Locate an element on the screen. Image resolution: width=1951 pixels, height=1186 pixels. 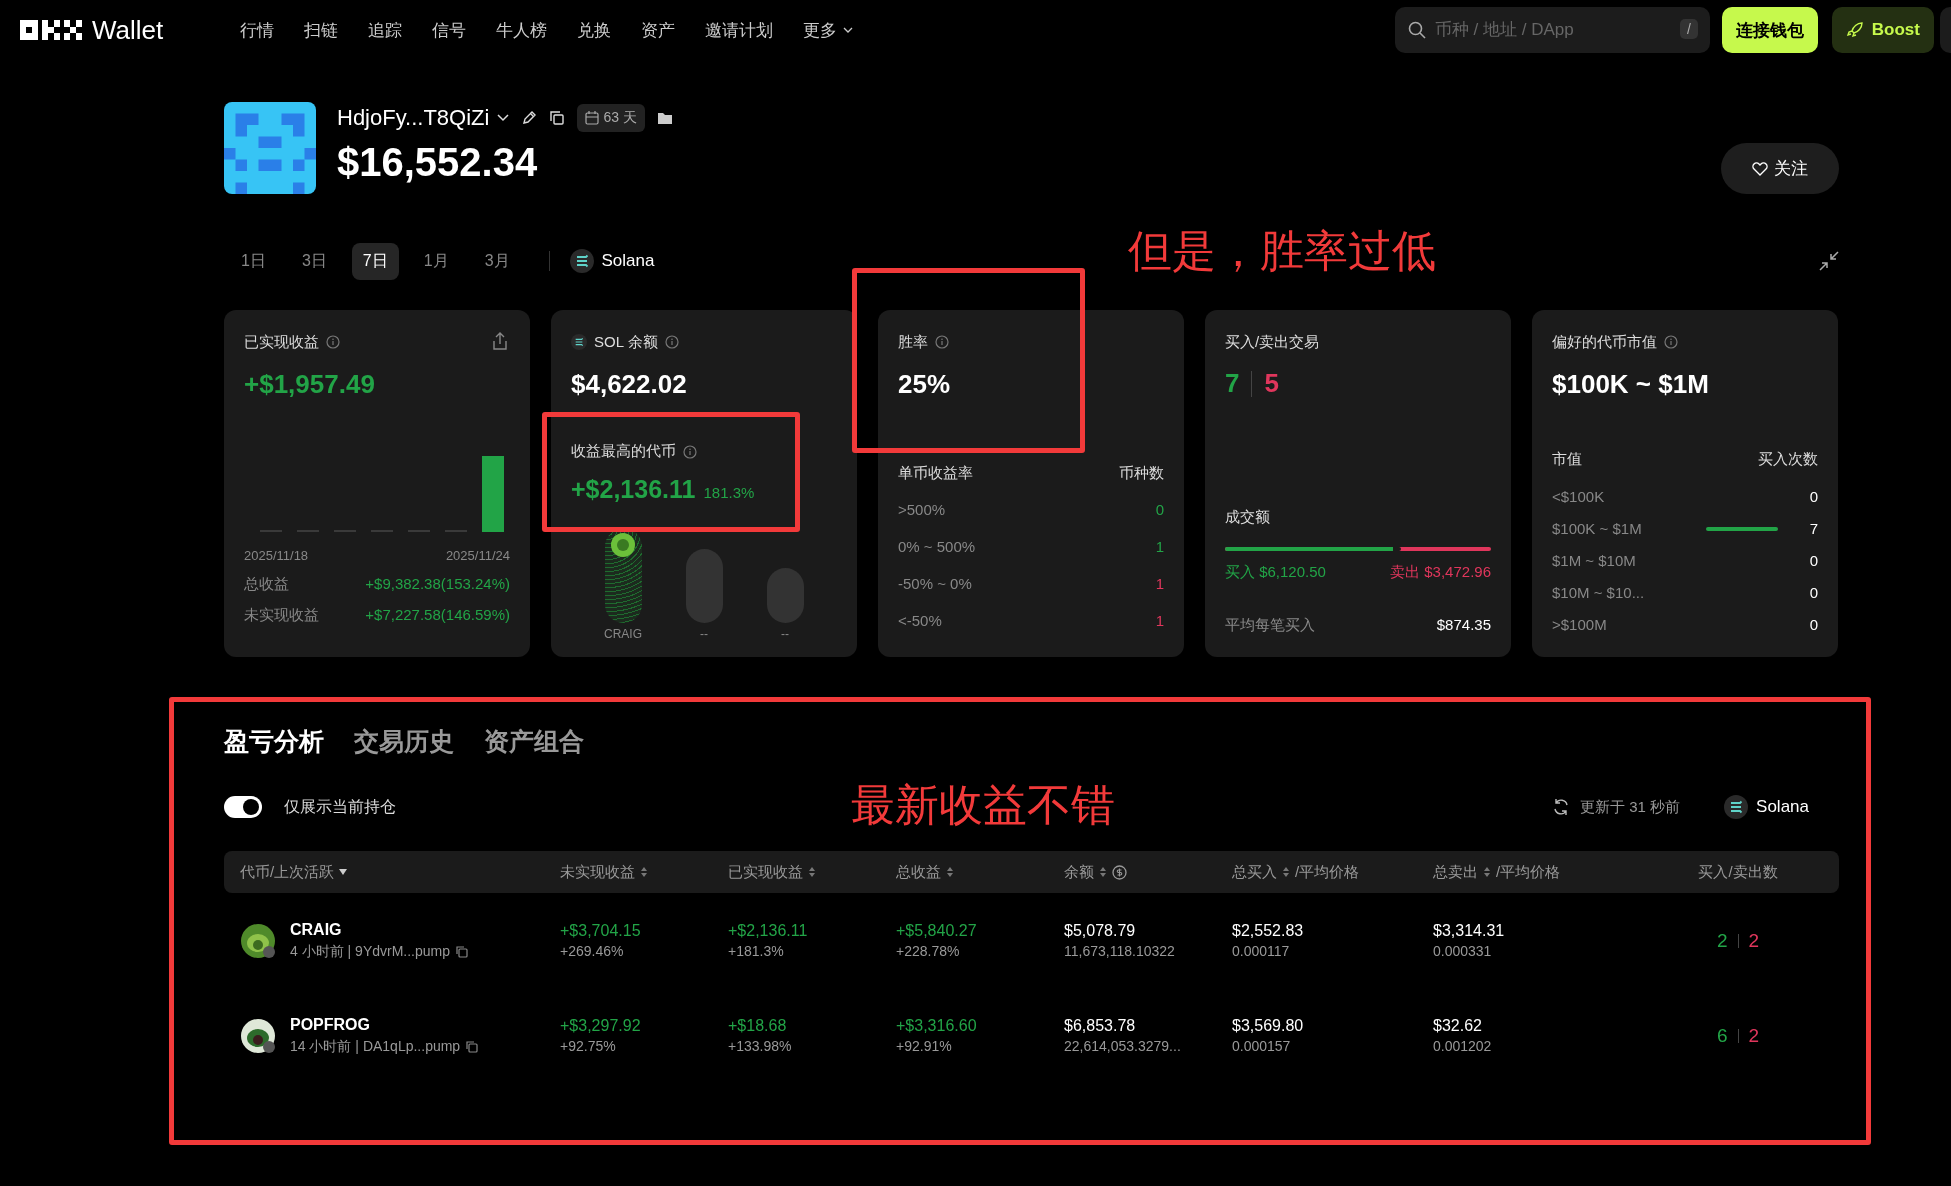
nav-link: 行情 is located at coordinates (257, 30).